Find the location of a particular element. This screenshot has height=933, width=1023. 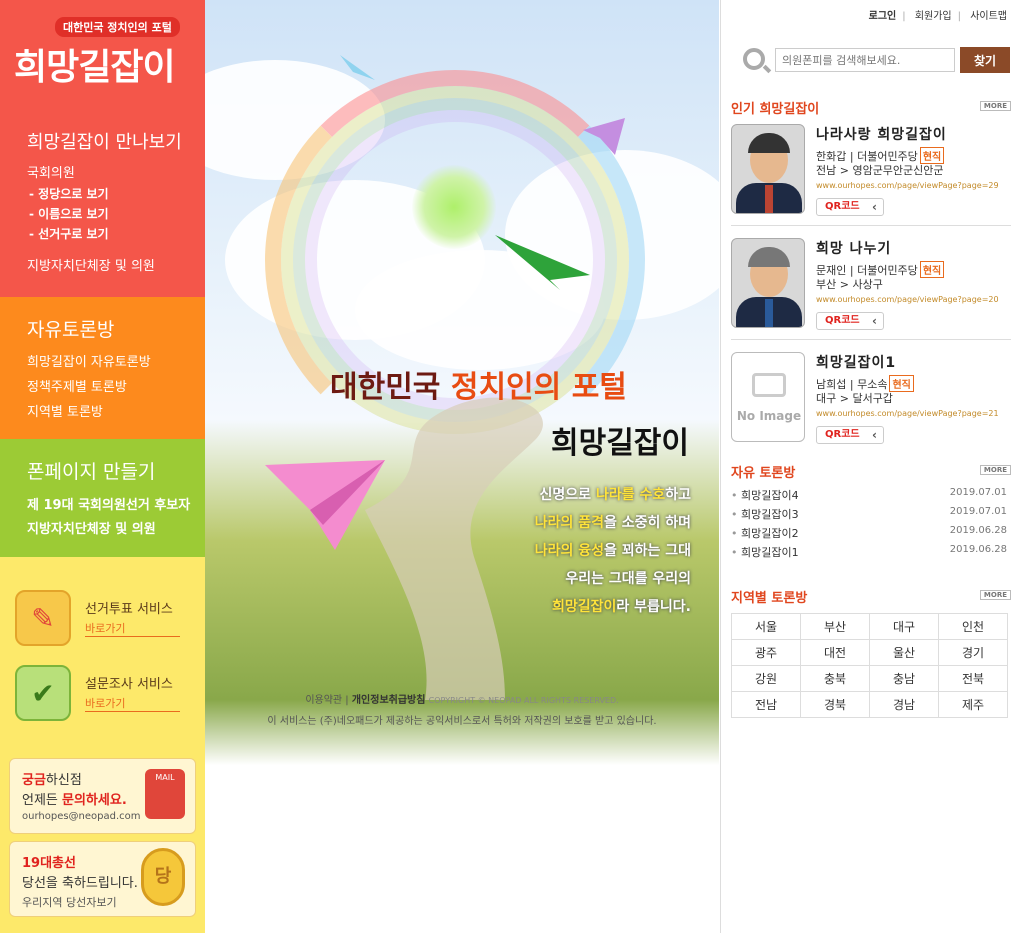

region-cell: 광주 is located at coordinates (766, 652).